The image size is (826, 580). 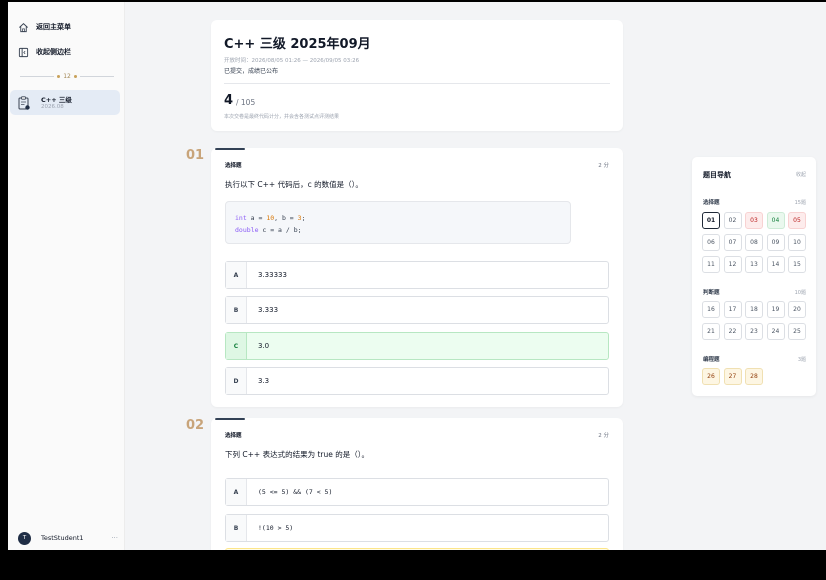 I want to click on nav-question-cell: 16, so click(x=711, y=309).